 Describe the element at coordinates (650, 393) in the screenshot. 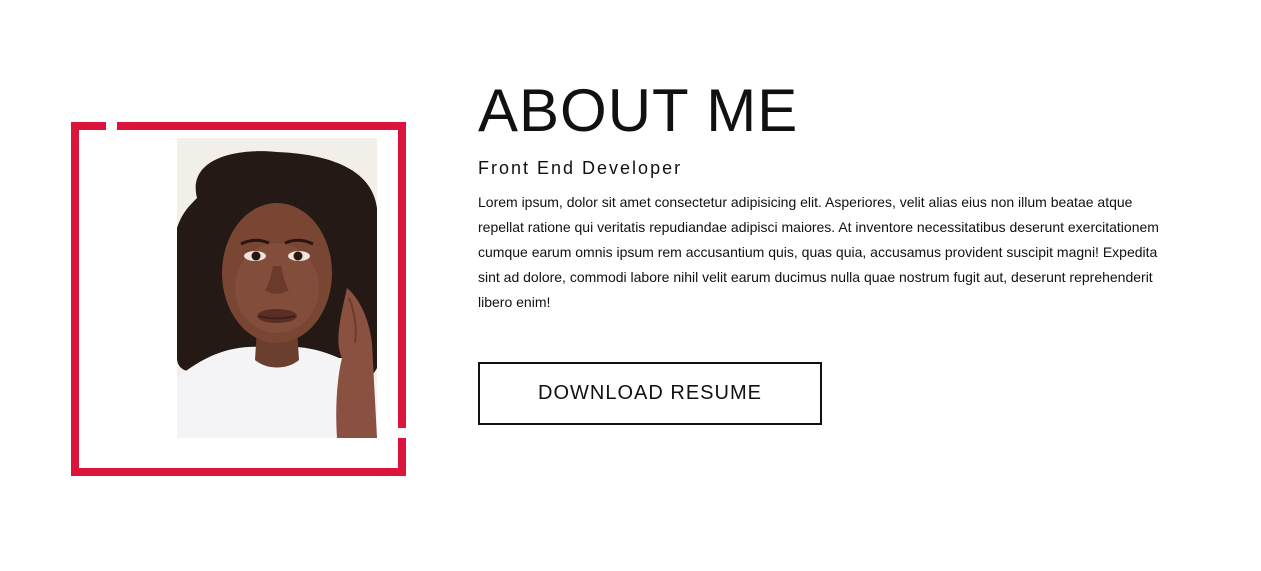

I see `download-resume-button: DOWNLOAD RESUME` at that location.